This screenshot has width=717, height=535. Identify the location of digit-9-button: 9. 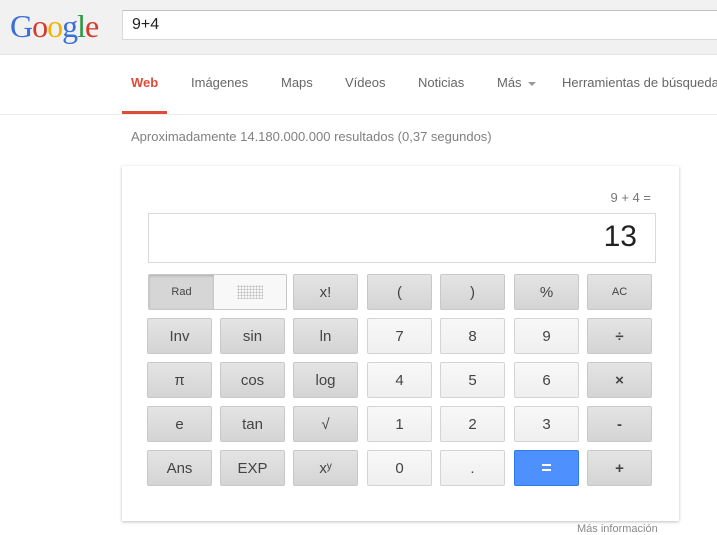
(546, 336).